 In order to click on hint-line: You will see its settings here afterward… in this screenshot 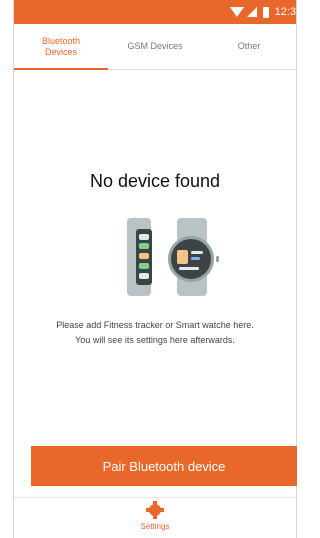, I will do `click(155, 340)`.